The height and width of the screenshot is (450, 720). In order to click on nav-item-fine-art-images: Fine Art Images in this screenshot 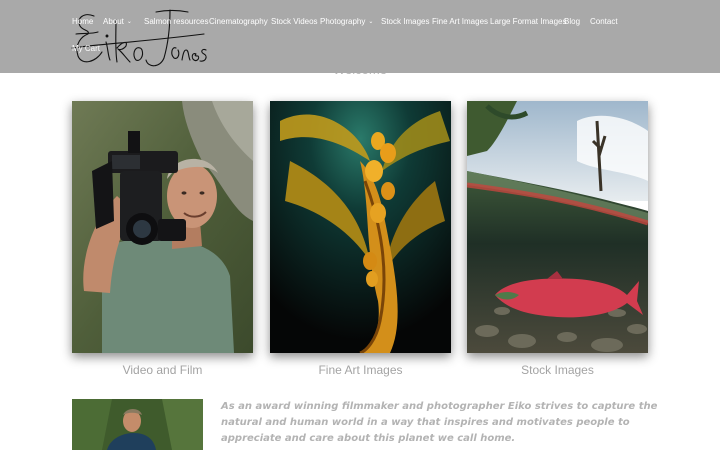, I will do `click(460, 21)`.